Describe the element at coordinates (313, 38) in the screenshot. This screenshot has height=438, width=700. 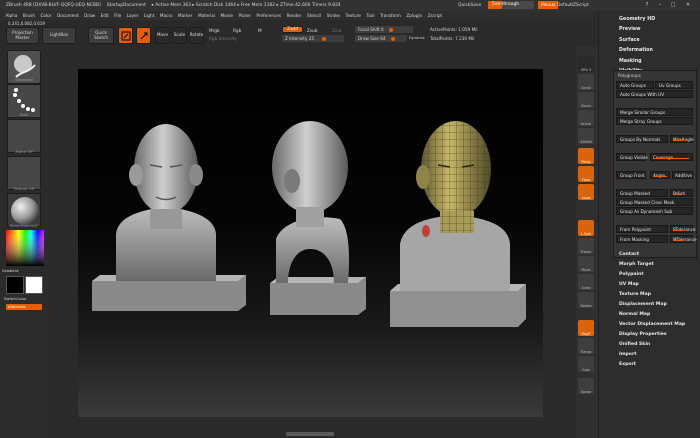
I see `z-intensity-slider: Z Intensity 25` at that location.